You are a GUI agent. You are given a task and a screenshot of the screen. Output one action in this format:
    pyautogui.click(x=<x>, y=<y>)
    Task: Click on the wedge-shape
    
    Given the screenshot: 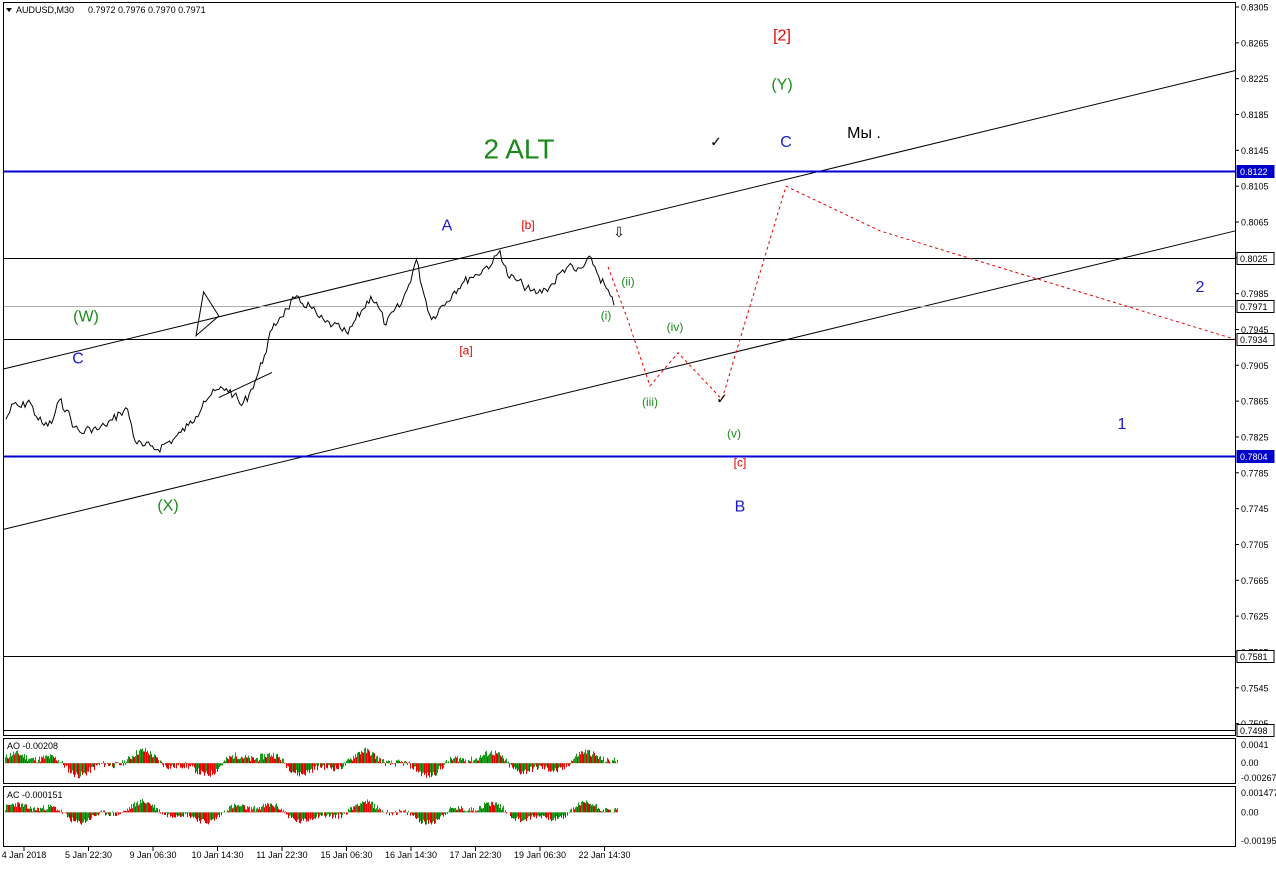 What is the action you would take?
    pyautogui.click(x=207, y=314)
    